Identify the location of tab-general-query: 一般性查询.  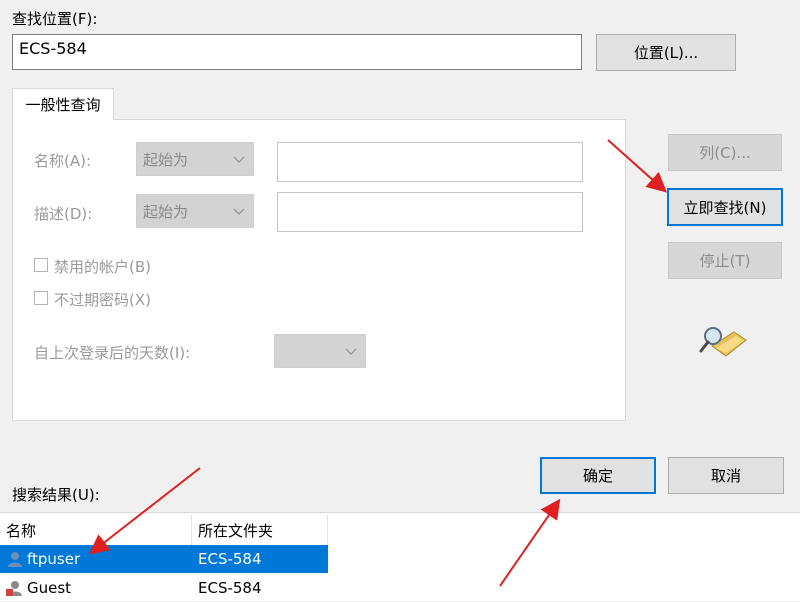
(63, 104).